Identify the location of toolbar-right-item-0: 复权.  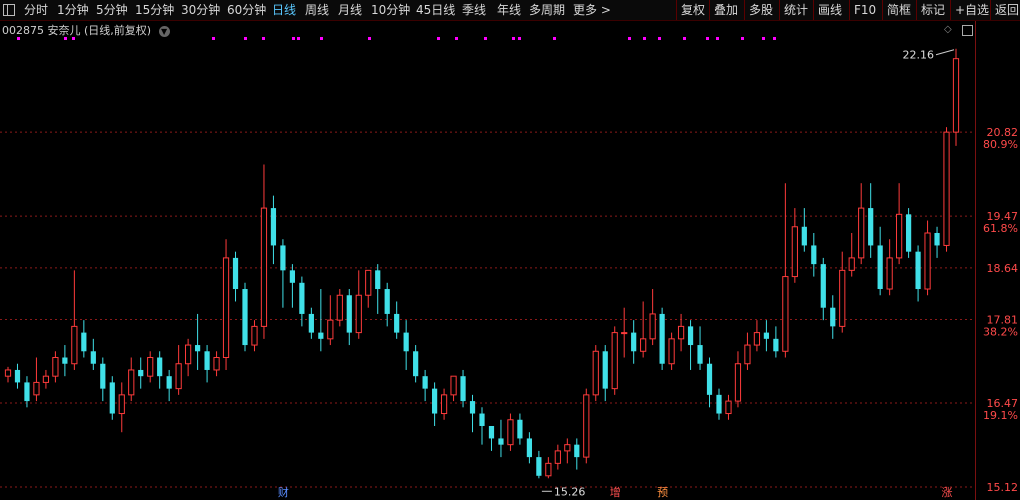
(690, 10).